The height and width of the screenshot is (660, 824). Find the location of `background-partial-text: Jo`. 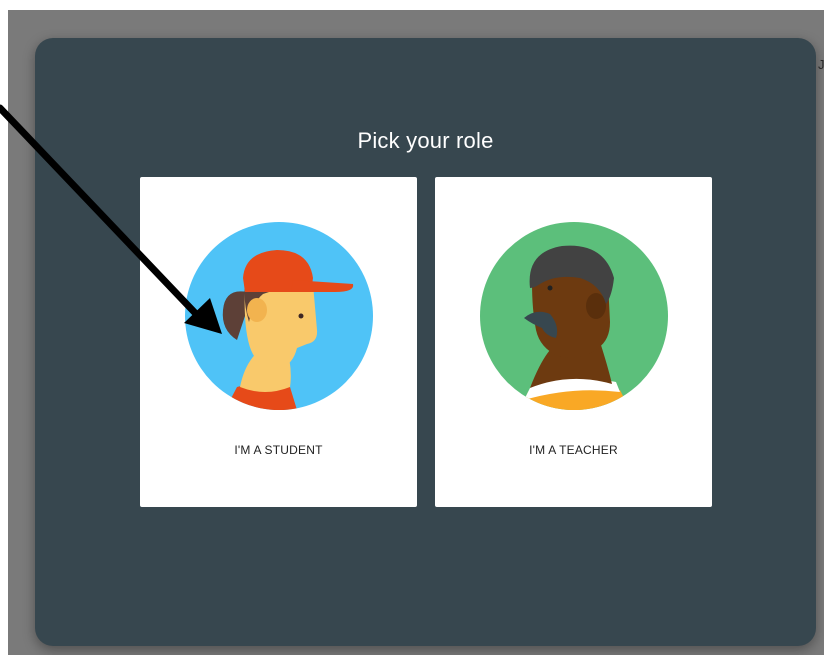

background-partial-text: Jo is located at coordinates (821, 64).